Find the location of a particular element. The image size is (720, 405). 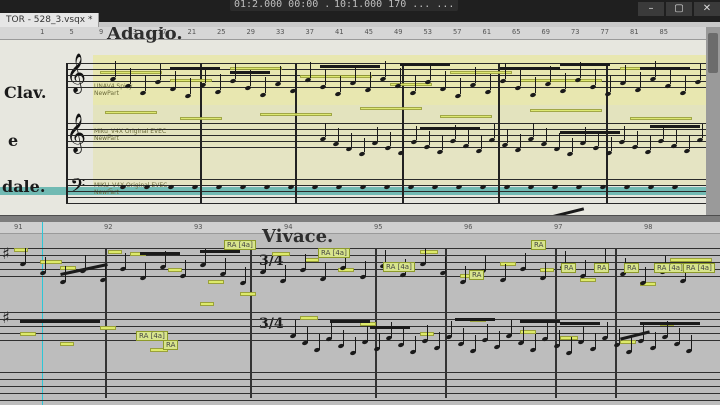

upper-vertical-scrollbar is located at coordinates (713, 121).